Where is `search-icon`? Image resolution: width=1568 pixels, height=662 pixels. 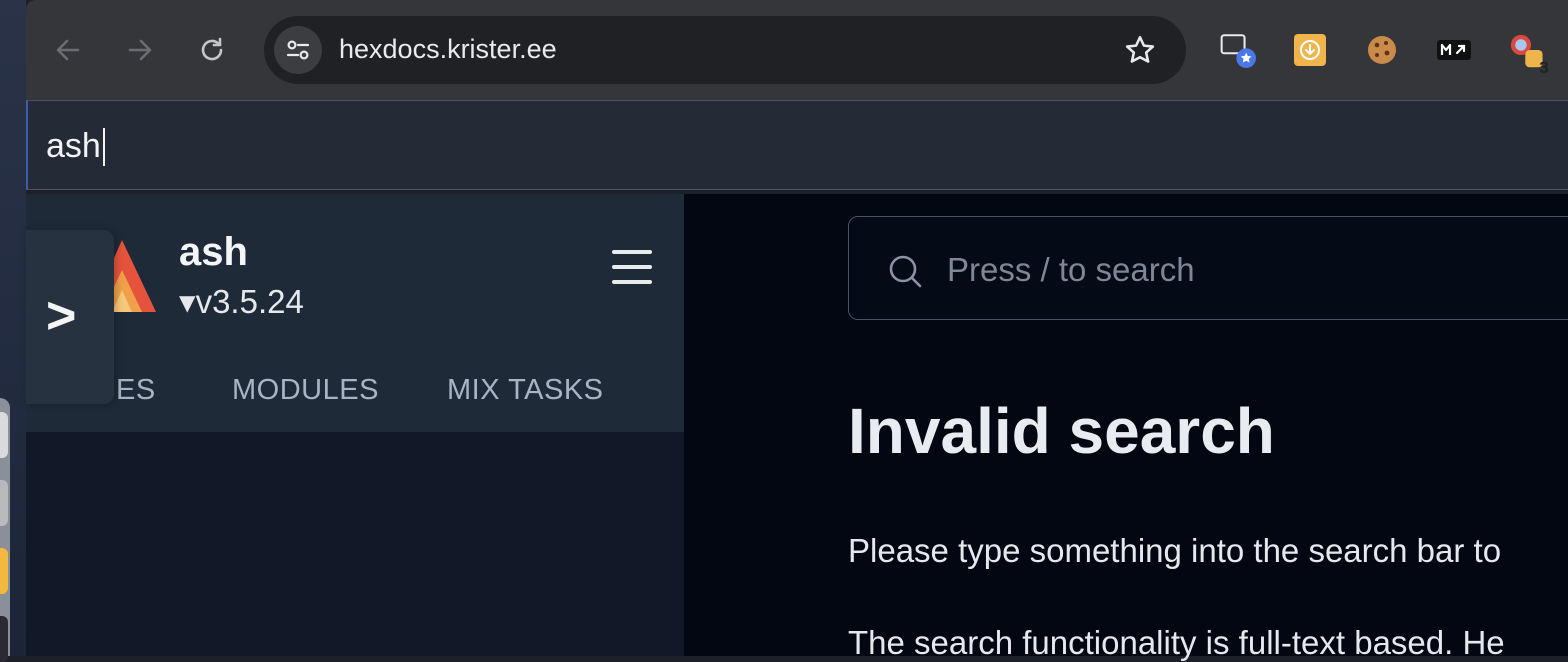
search-icon is located at coordinates (905, 271).